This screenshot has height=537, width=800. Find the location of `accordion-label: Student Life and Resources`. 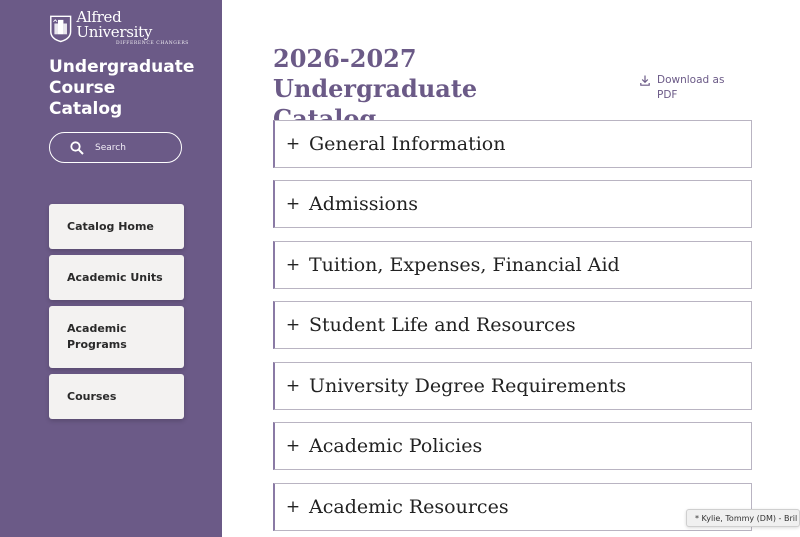

accordion-label: Student Life and Resources is located at coordinates (442, 325).